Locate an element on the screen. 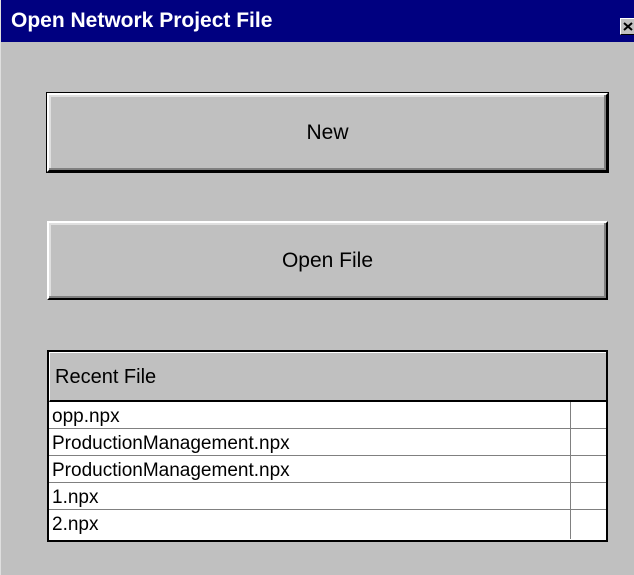 The image size is (634, 575). recent-file-name: opp.npx is located at coordinates (86, 416).